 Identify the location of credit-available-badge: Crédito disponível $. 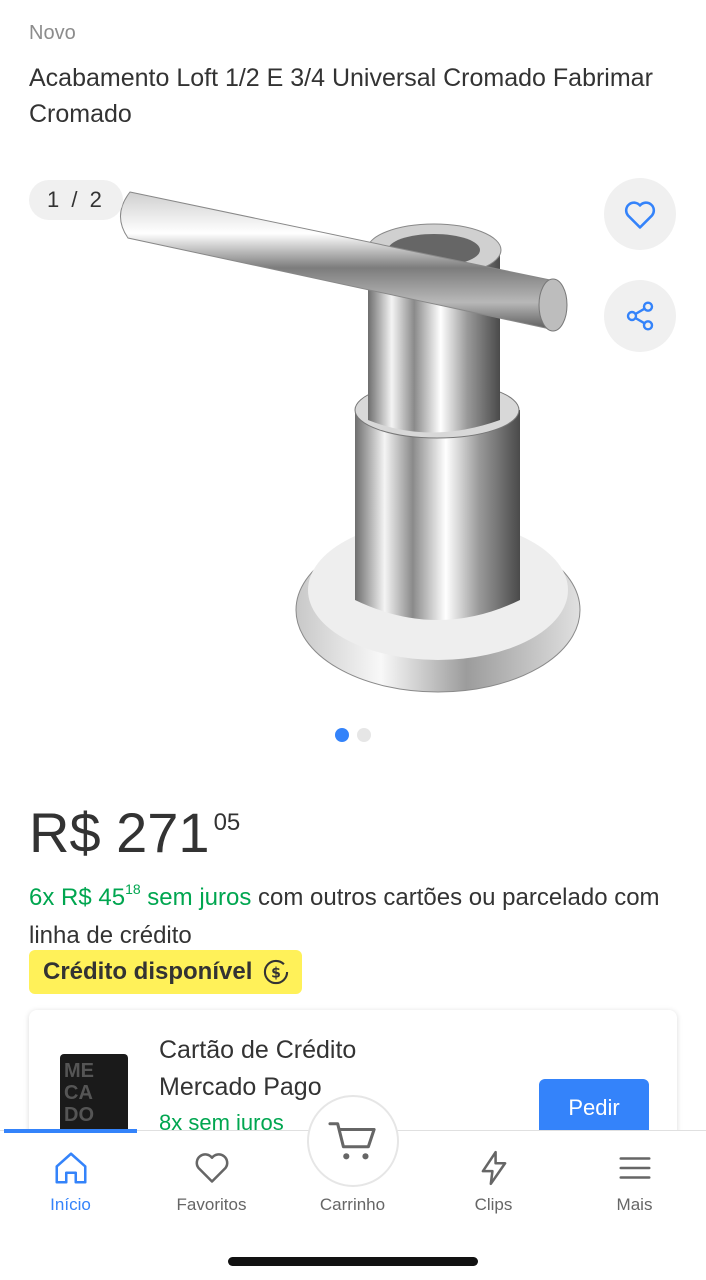
(166, 972).